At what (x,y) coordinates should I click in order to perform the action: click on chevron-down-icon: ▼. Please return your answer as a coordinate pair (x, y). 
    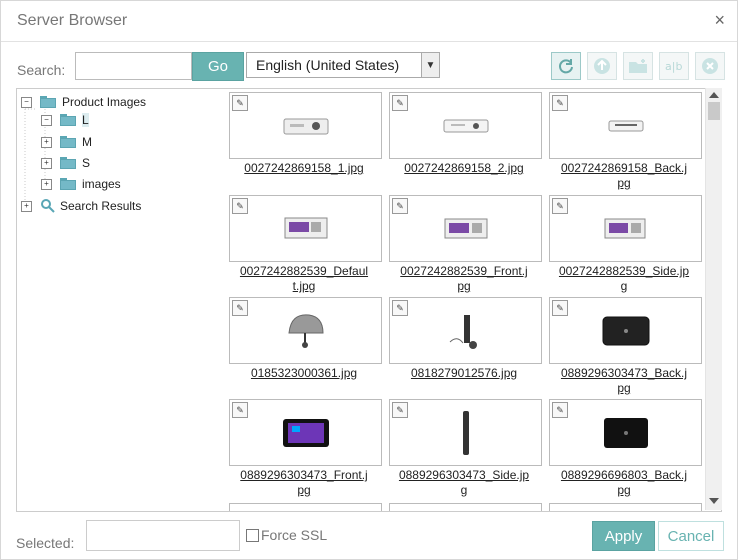
    Looking at the image, I should click on (430, 65).